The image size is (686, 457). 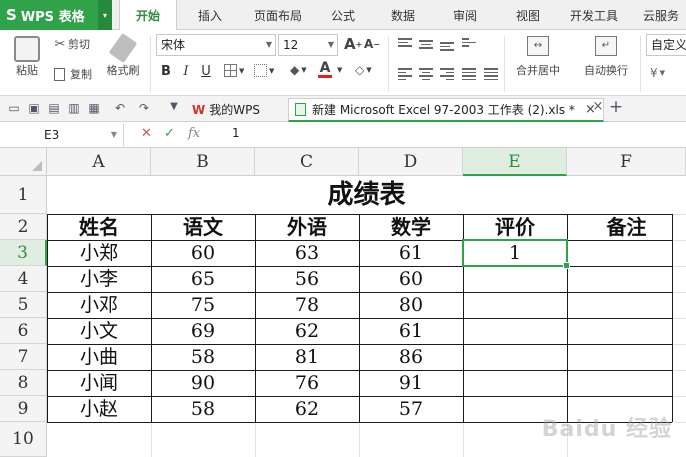 I want to click on tab-formulas: 公式, so click(x=343, y=15).